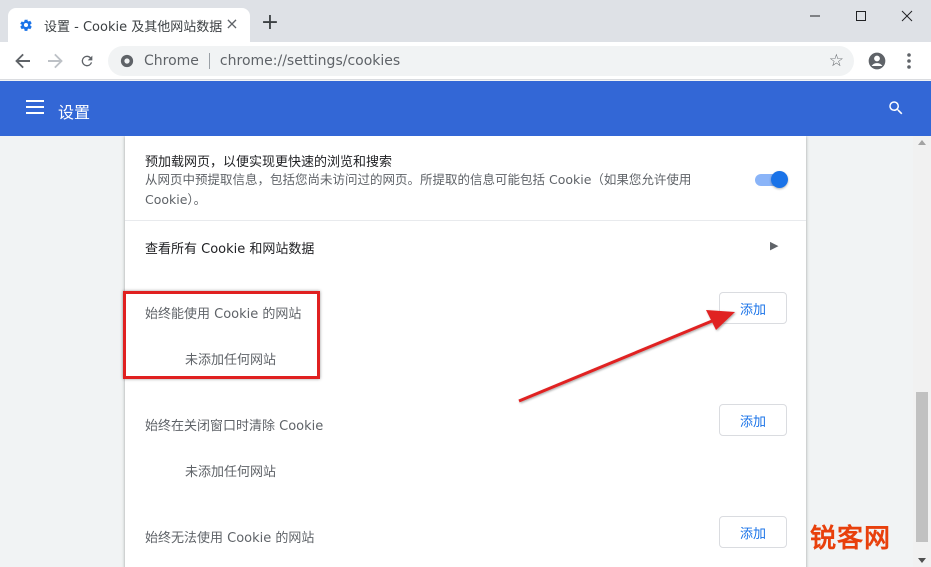  Describe the element at coordinates (133, 27) in the screenshot. I see `tab-title: 设置 - Cookie 及其他网站数据` at that location.